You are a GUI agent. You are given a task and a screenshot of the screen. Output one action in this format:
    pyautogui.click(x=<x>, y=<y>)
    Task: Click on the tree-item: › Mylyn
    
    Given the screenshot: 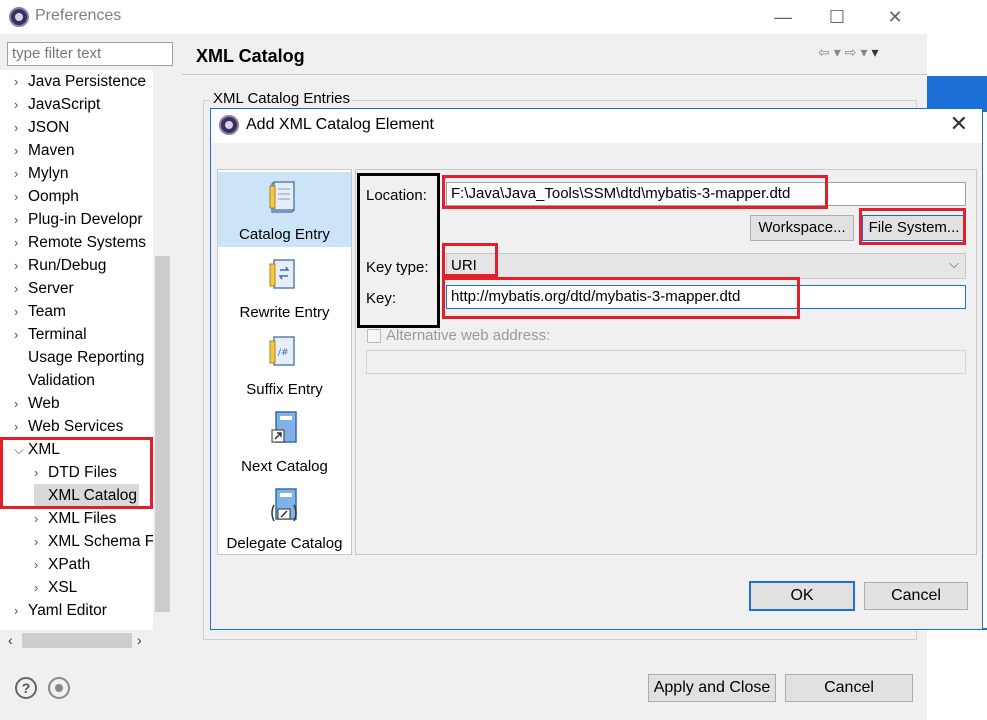 What is the action you would take?
    pyautogui.click(x=41, y=173)
    